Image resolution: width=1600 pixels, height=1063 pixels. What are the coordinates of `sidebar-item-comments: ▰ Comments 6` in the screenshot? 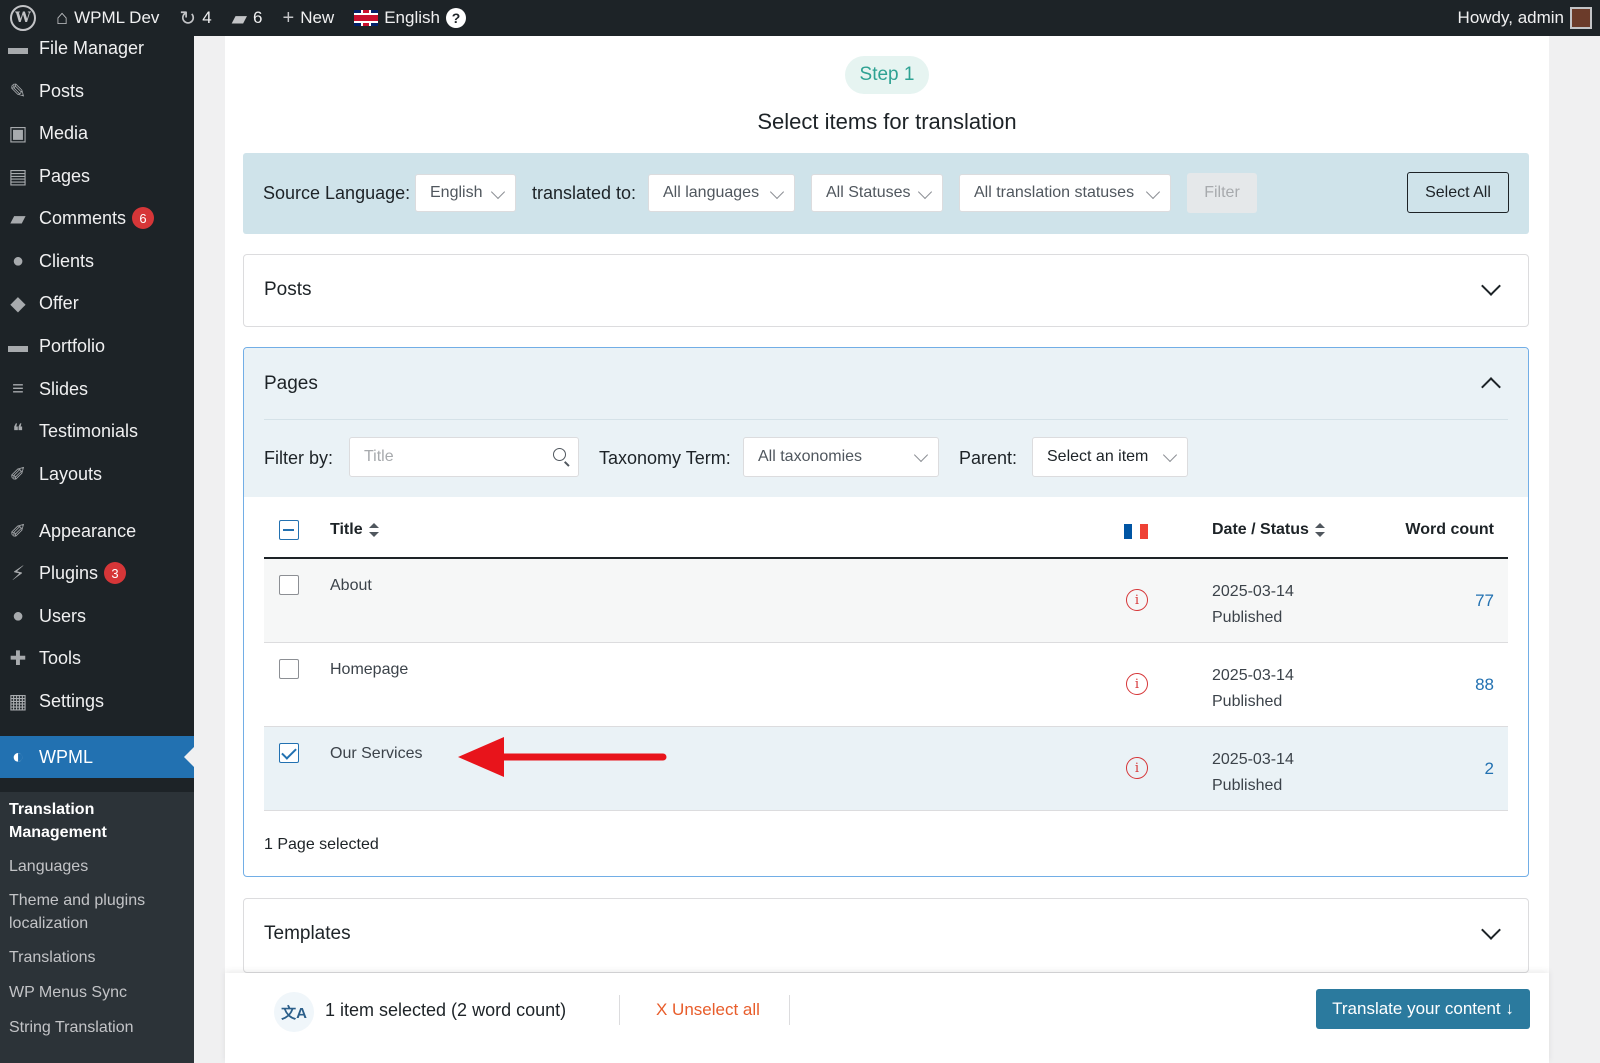 It's located at (97, 218).